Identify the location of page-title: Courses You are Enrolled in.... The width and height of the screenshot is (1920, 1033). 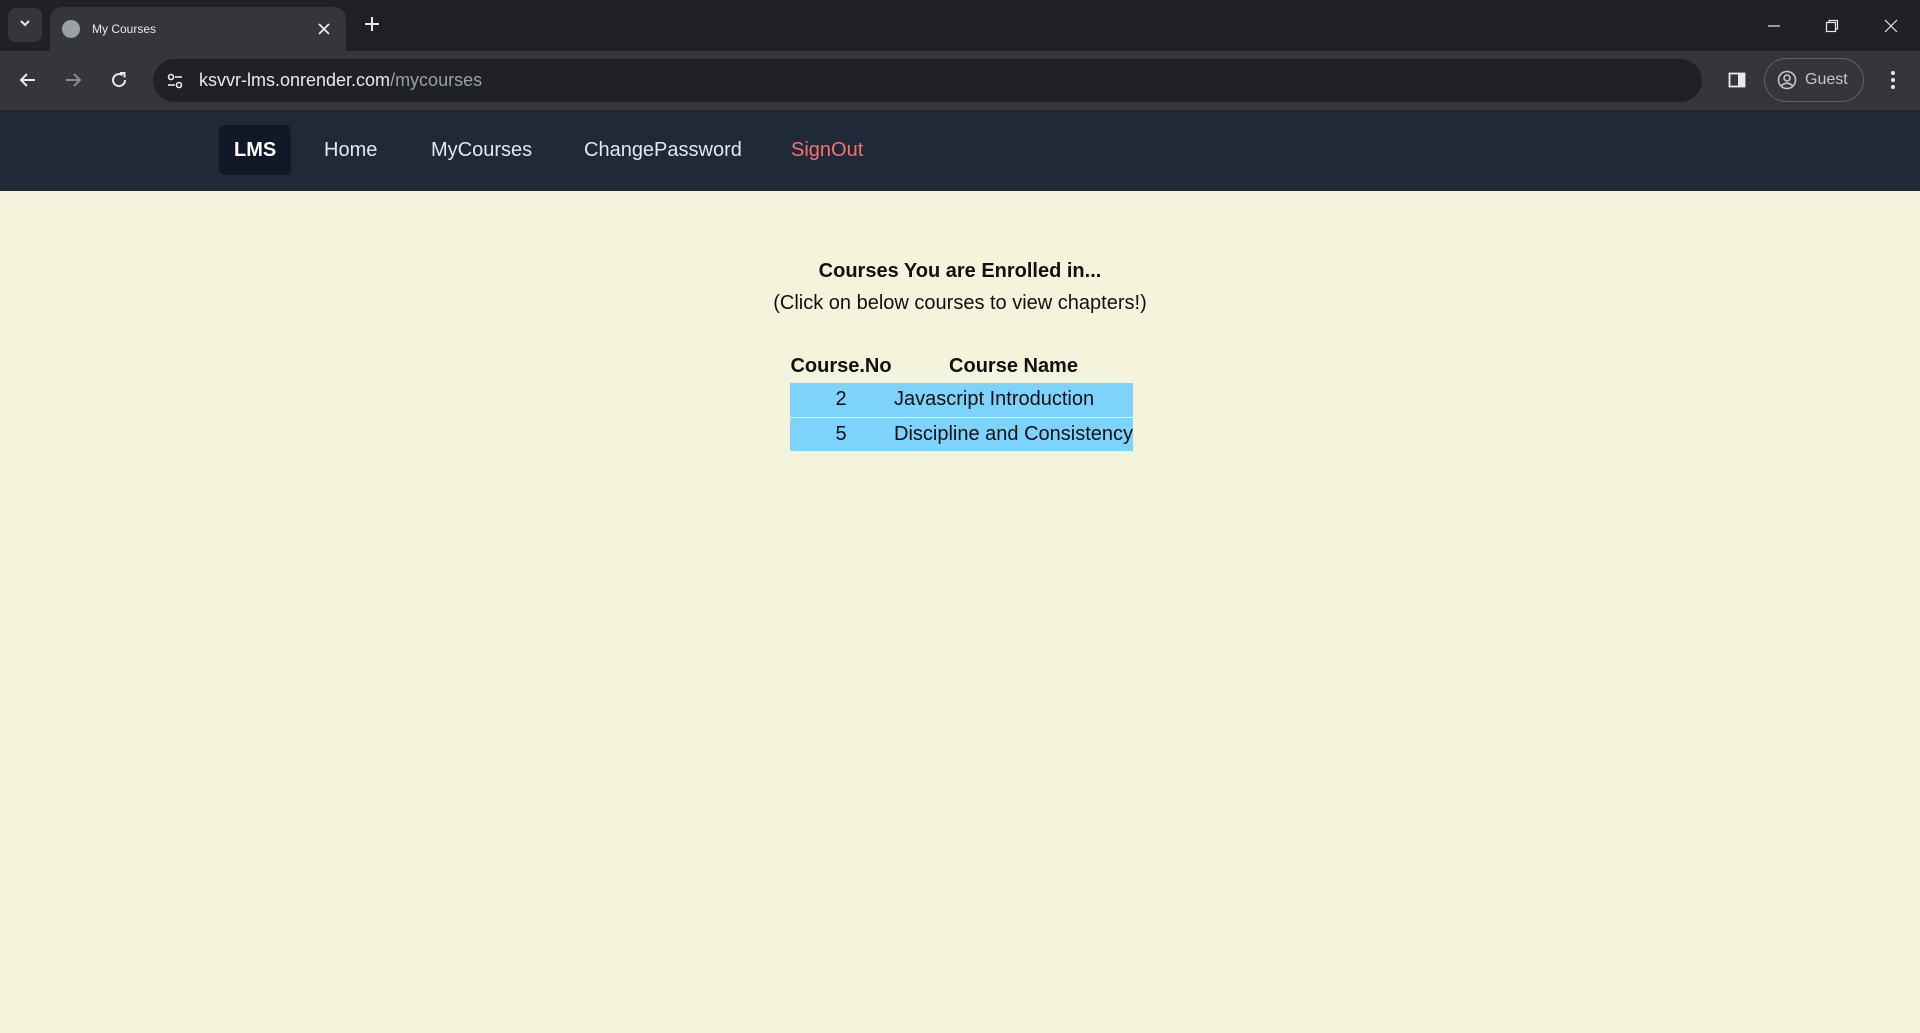
(960, 271).